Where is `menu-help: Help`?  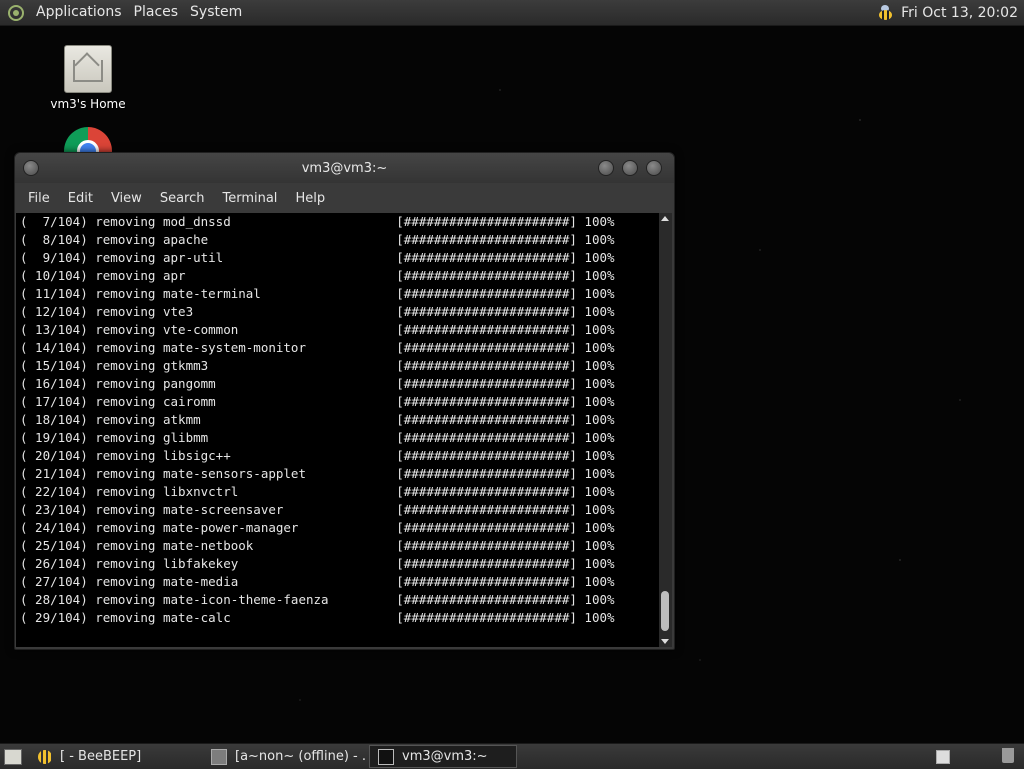 menu-help: Help is located at coordinates (310, 198).